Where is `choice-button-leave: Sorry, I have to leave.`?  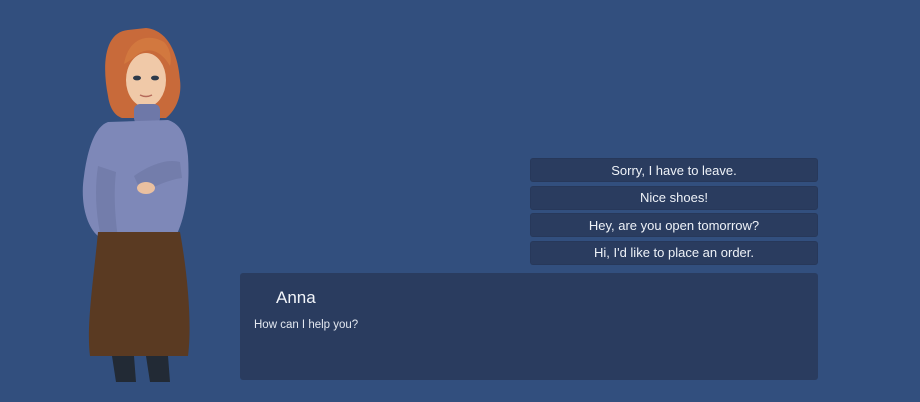
choice-button-leave: Sorry, I have to leave. is located at coordinates (674, 170).